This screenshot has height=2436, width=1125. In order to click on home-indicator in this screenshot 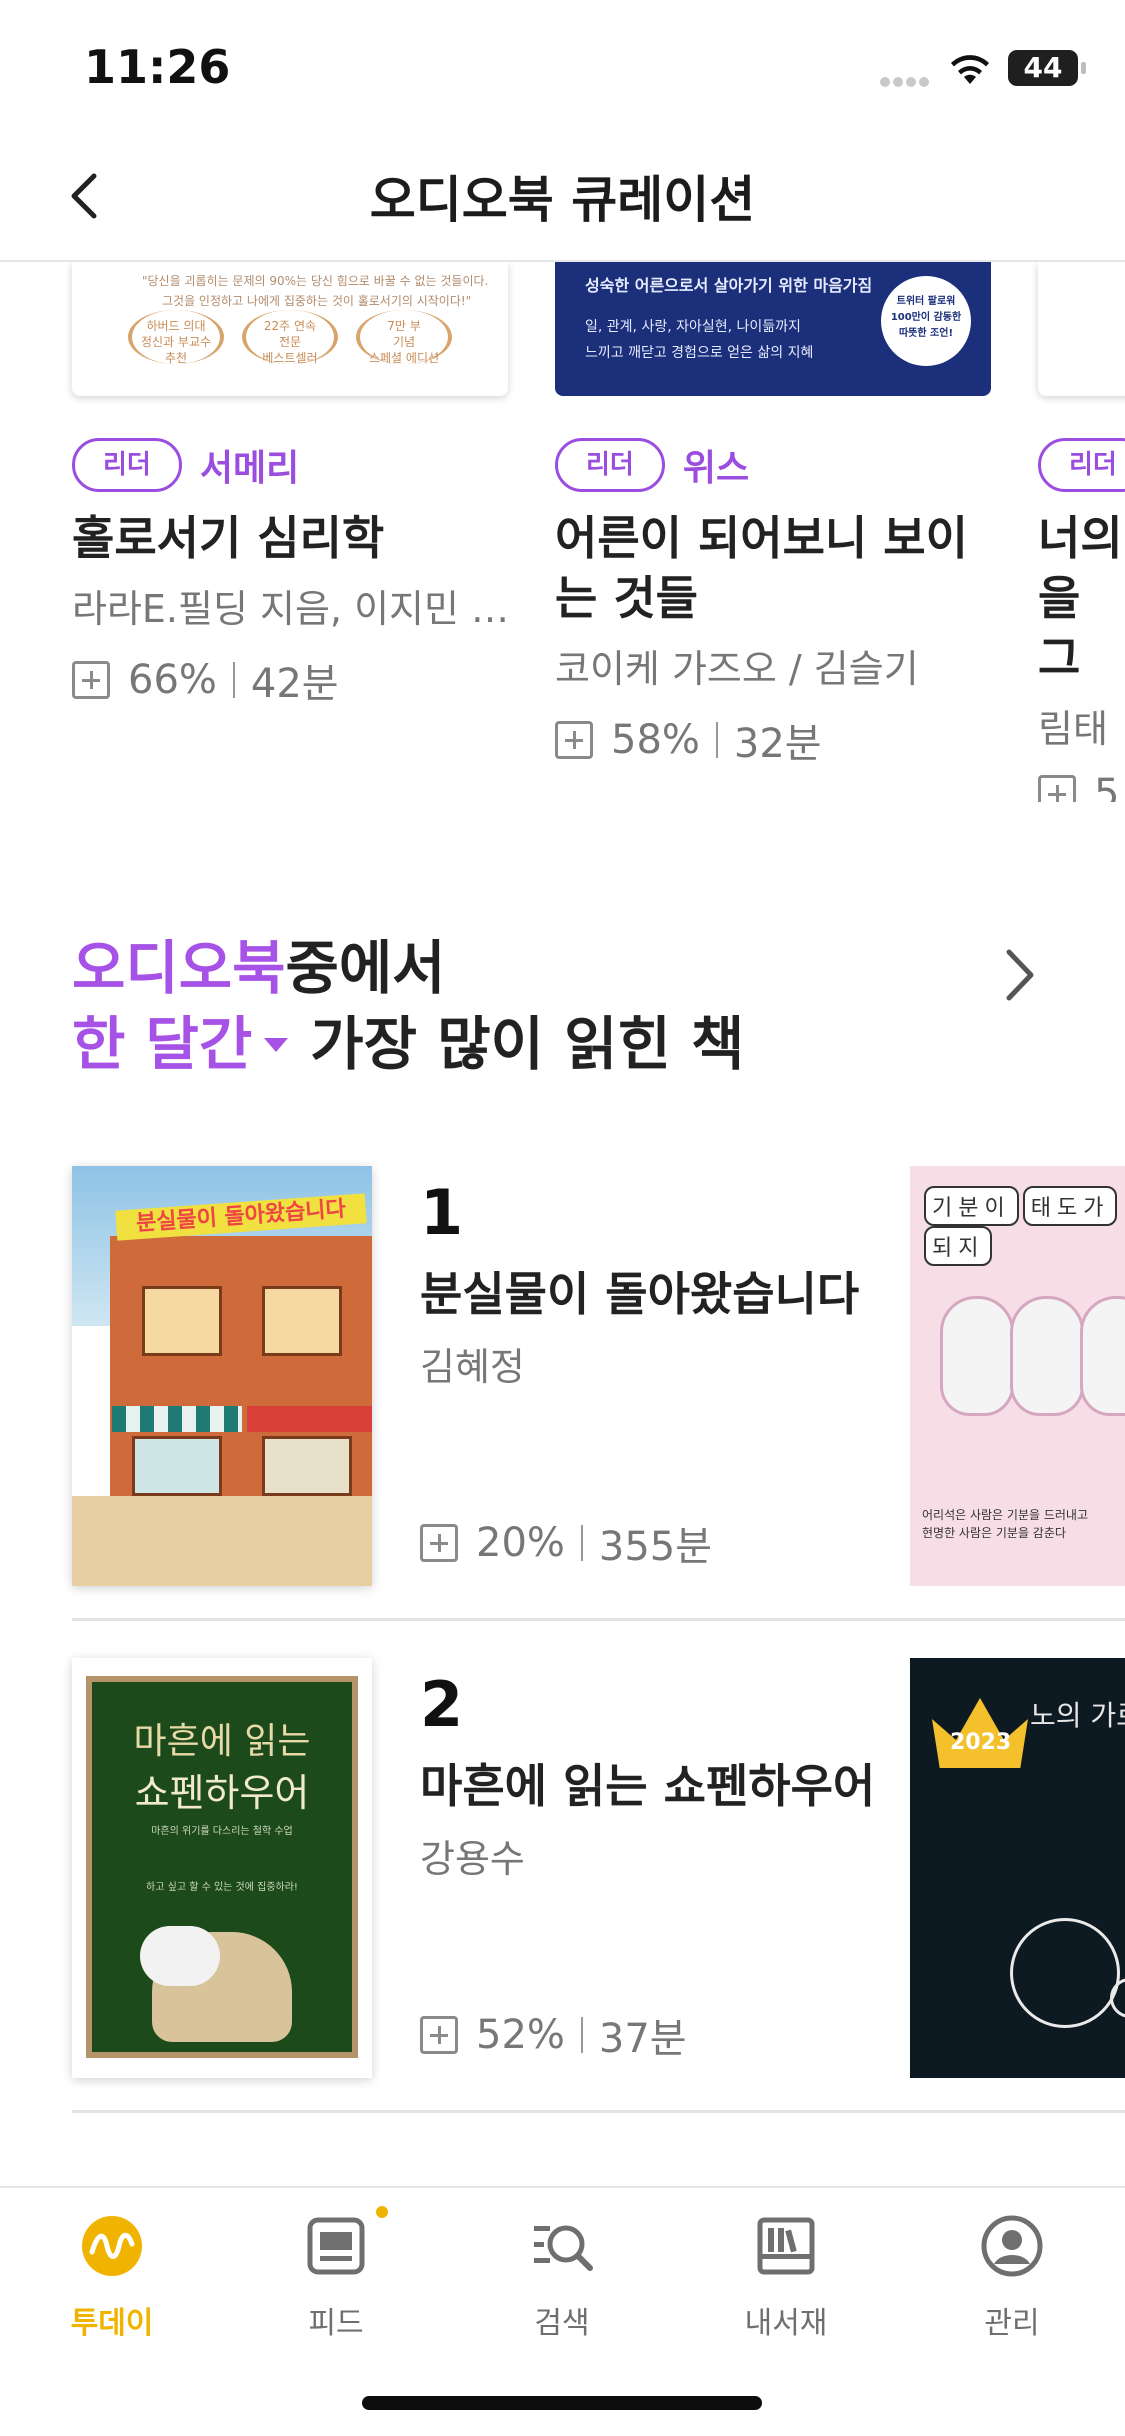, I will do `click(562, 2403)`.